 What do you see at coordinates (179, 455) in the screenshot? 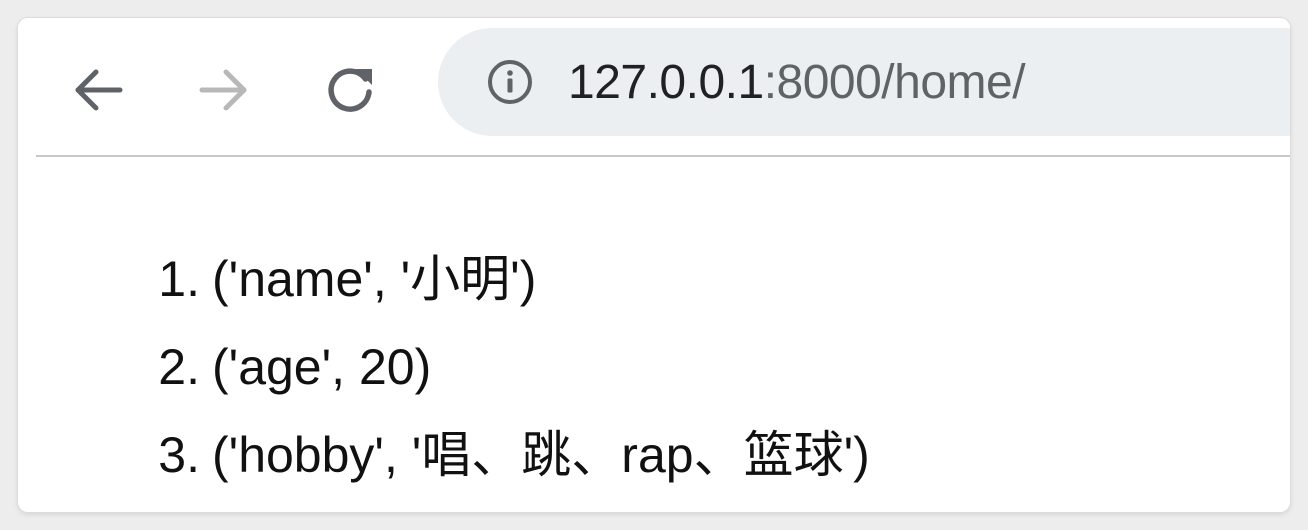
I see `list-item-number: 3.` at bounding box center [179, 455].